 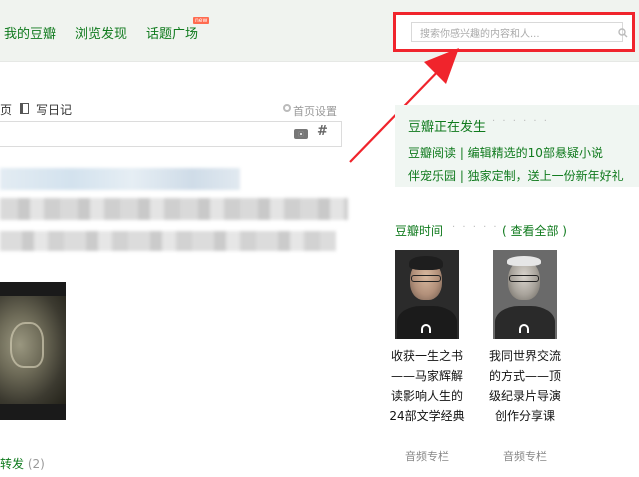 I want to click on feed-photo, so click(x=33, y=351).